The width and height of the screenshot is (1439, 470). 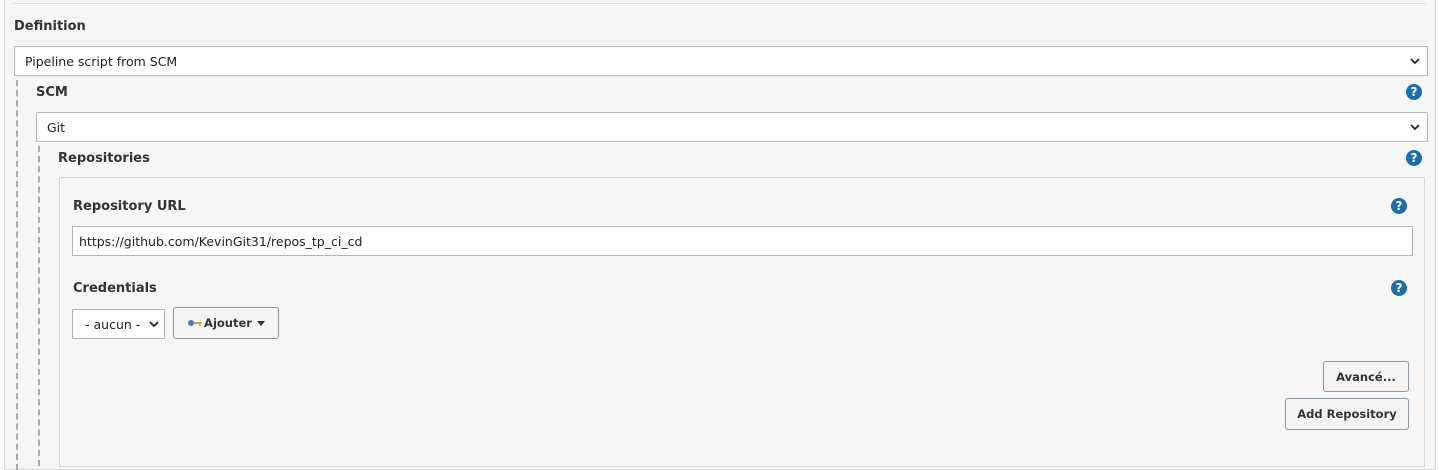 I want to click on add-repository-button: Add Repository, so click(x=1347, y=414).